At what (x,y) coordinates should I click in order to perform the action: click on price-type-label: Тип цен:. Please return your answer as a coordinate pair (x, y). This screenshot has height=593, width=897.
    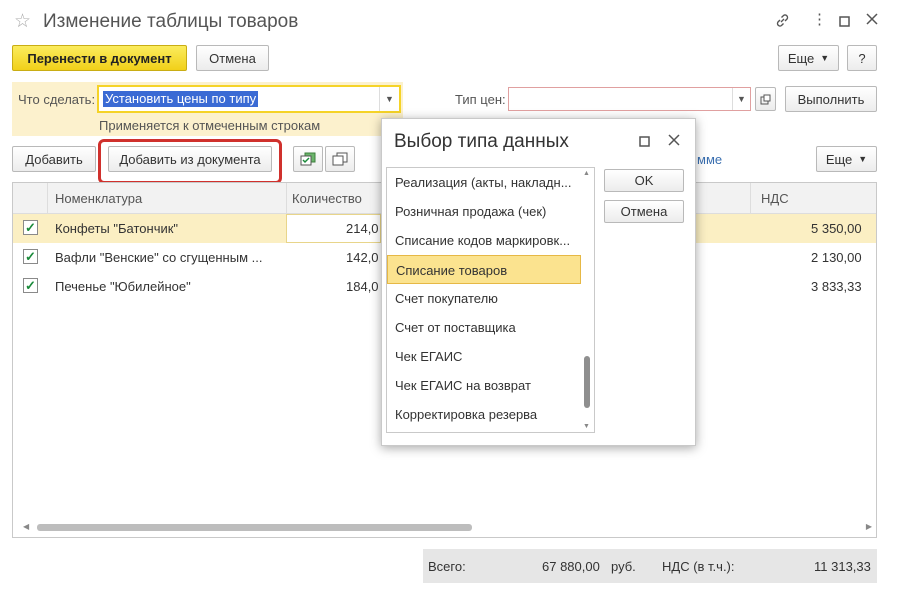
    Looking at the image, I should click on (480, 99).